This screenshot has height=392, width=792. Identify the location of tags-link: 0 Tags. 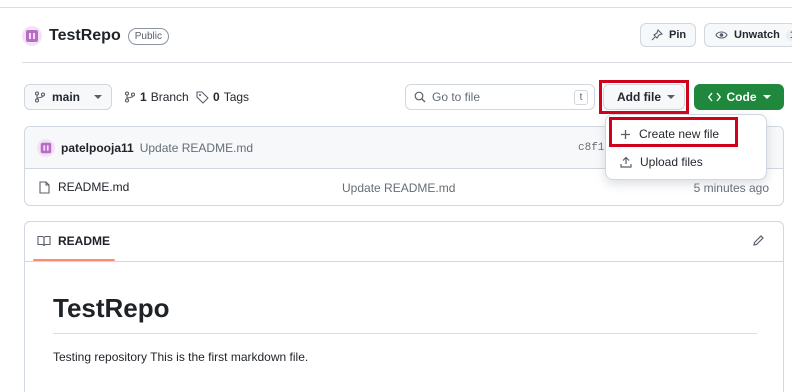
(222, 97).